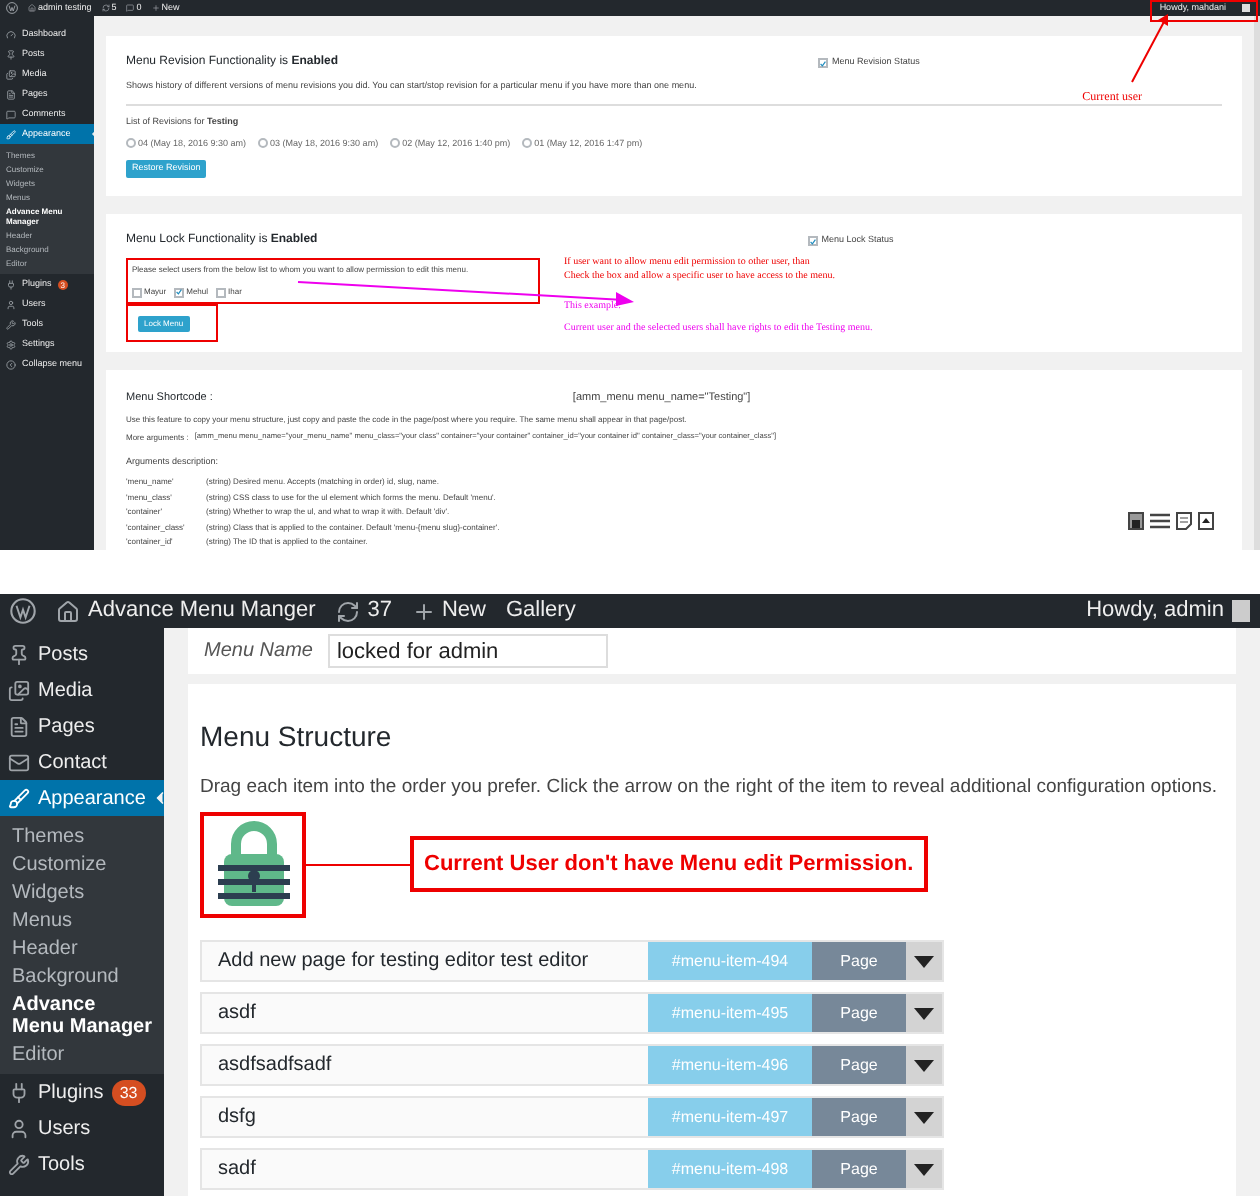 This screenshot has height=1196, width=1260. Describe the element at coordinates (730, 1169) in the screenshot. I see `menu-item-id: #menu-item-498` at that location.